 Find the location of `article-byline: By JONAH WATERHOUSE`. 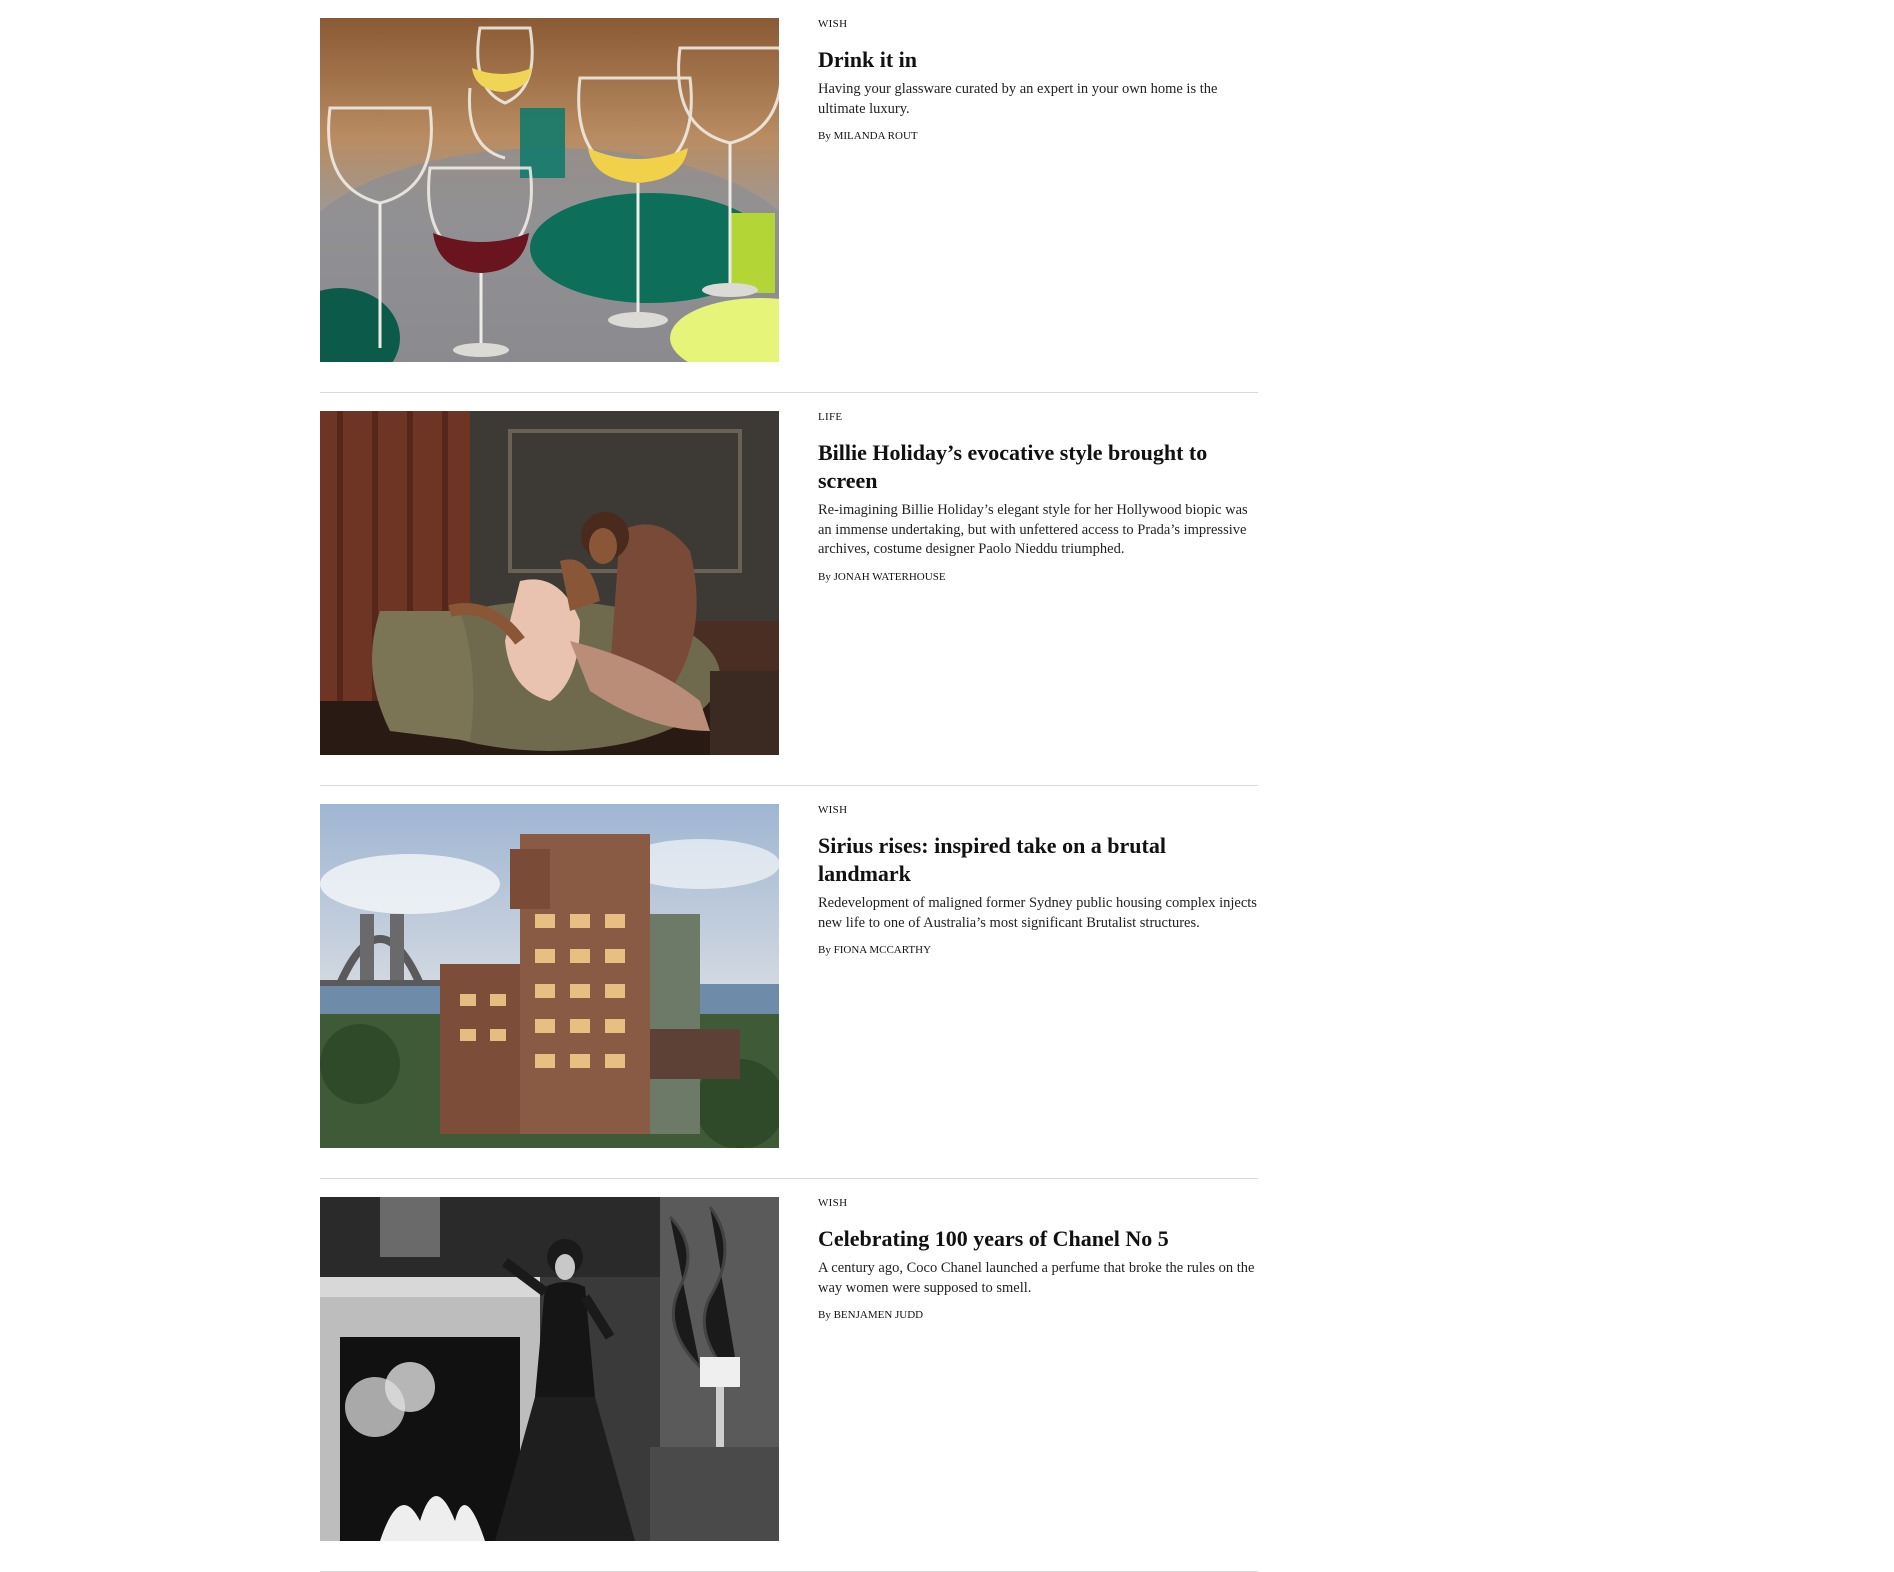

article-byline: By JONAH WATERHOUSE is located at coordinates (1038, 577).